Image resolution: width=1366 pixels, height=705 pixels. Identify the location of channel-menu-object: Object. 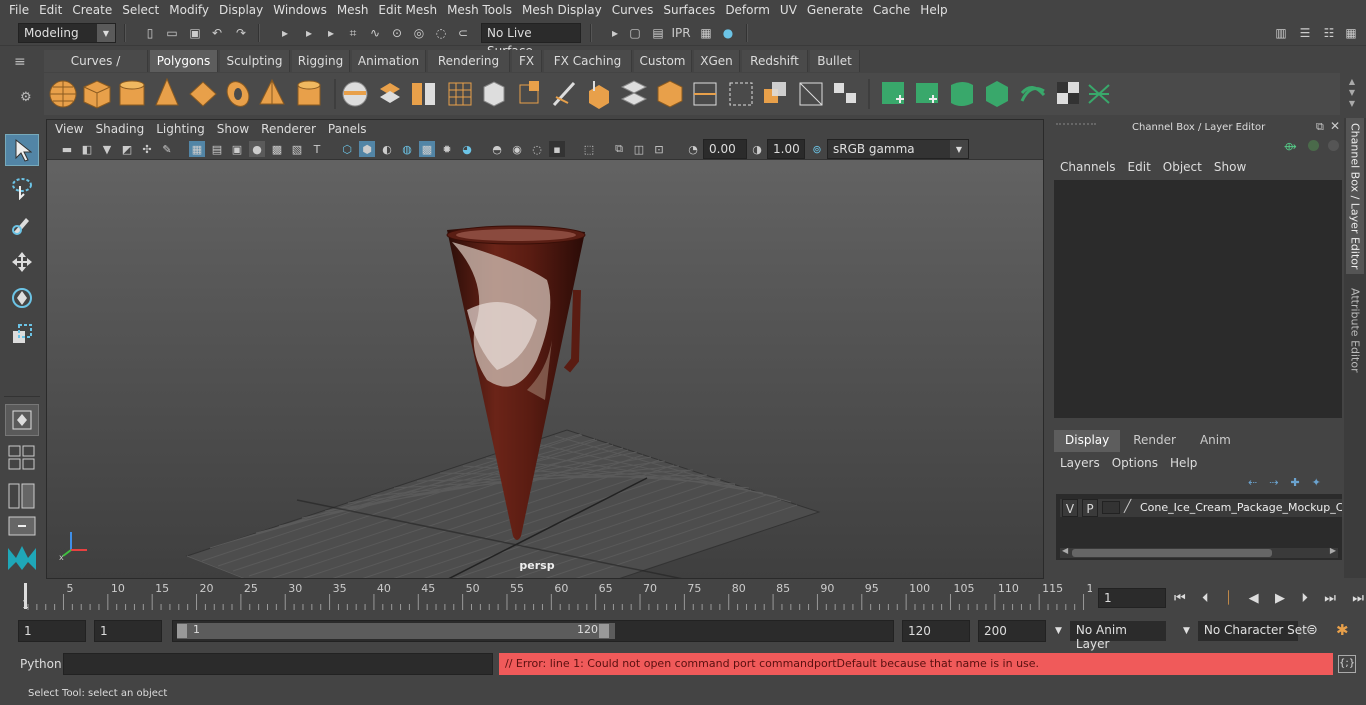
(1182, 169).